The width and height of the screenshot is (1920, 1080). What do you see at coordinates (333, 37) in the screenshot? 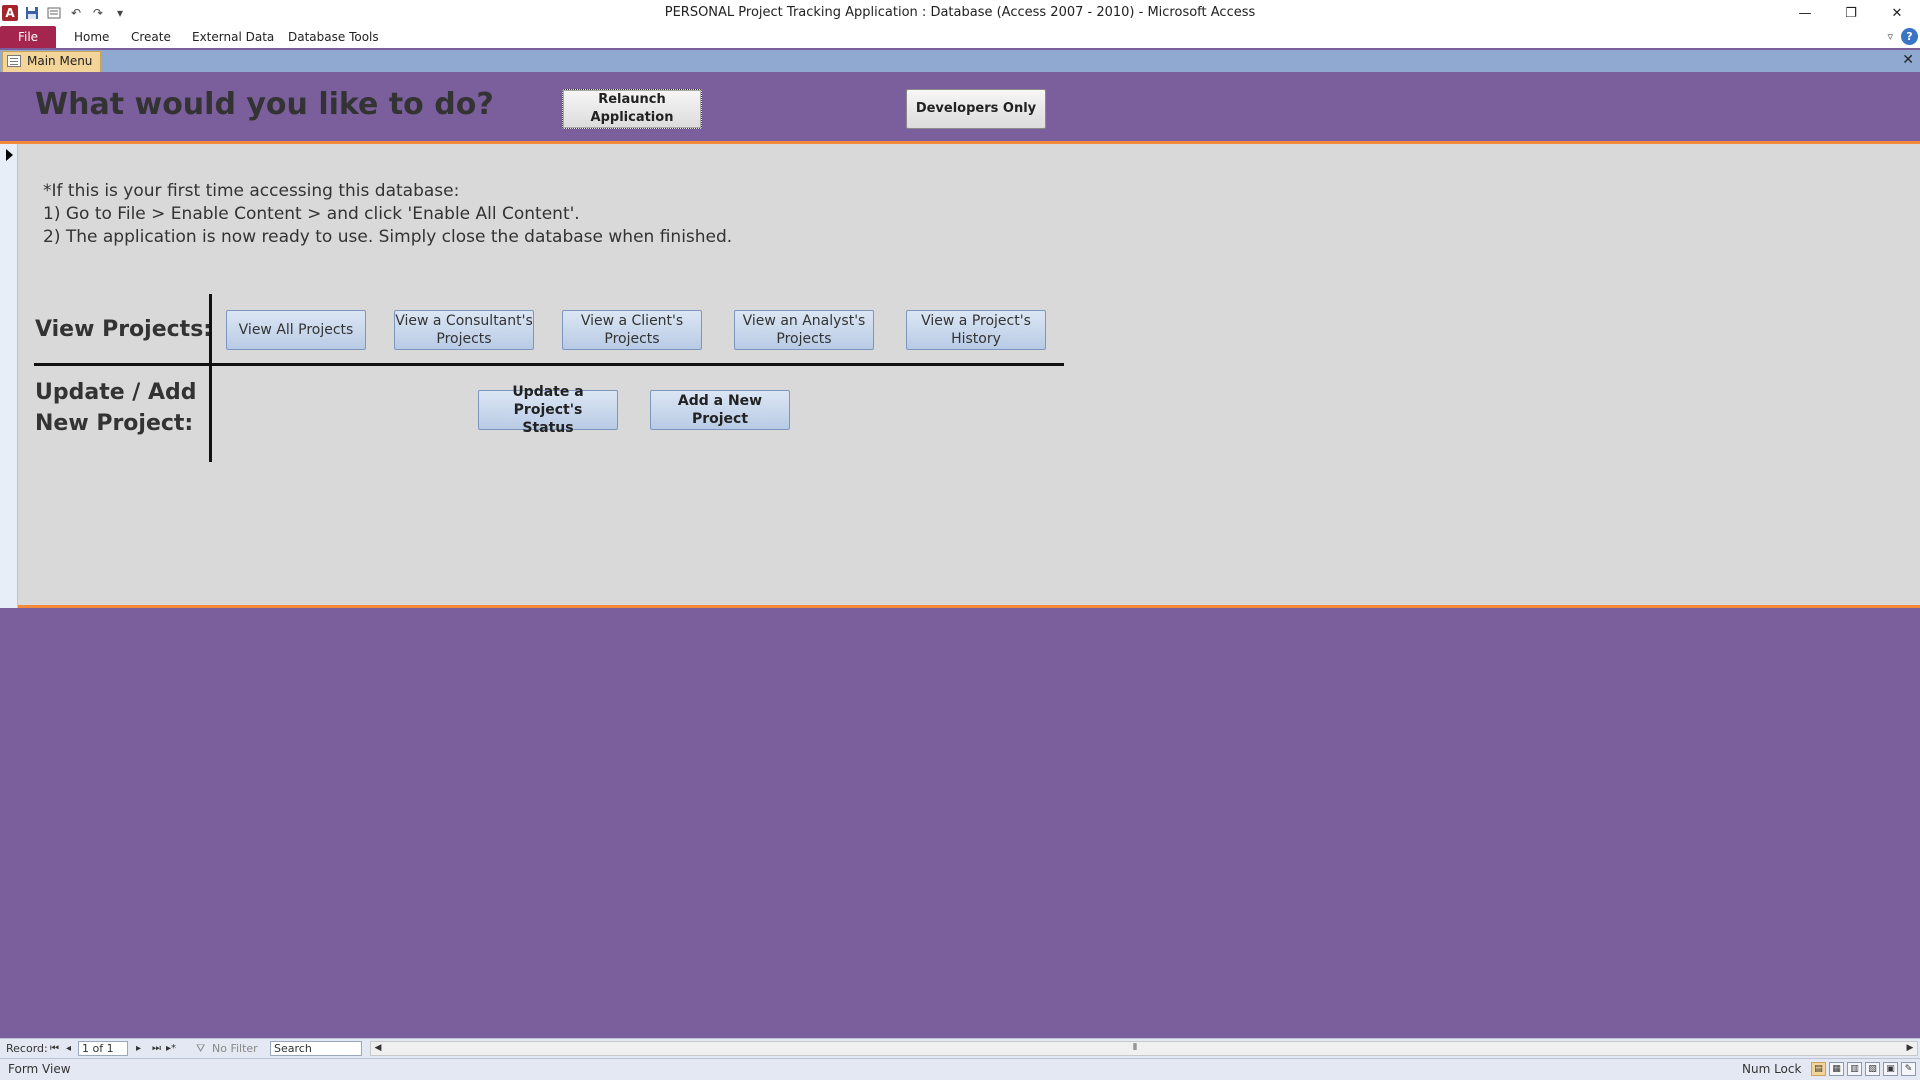
I see `tab-database-tools: Database Tools` at bounding box center [333, 37].